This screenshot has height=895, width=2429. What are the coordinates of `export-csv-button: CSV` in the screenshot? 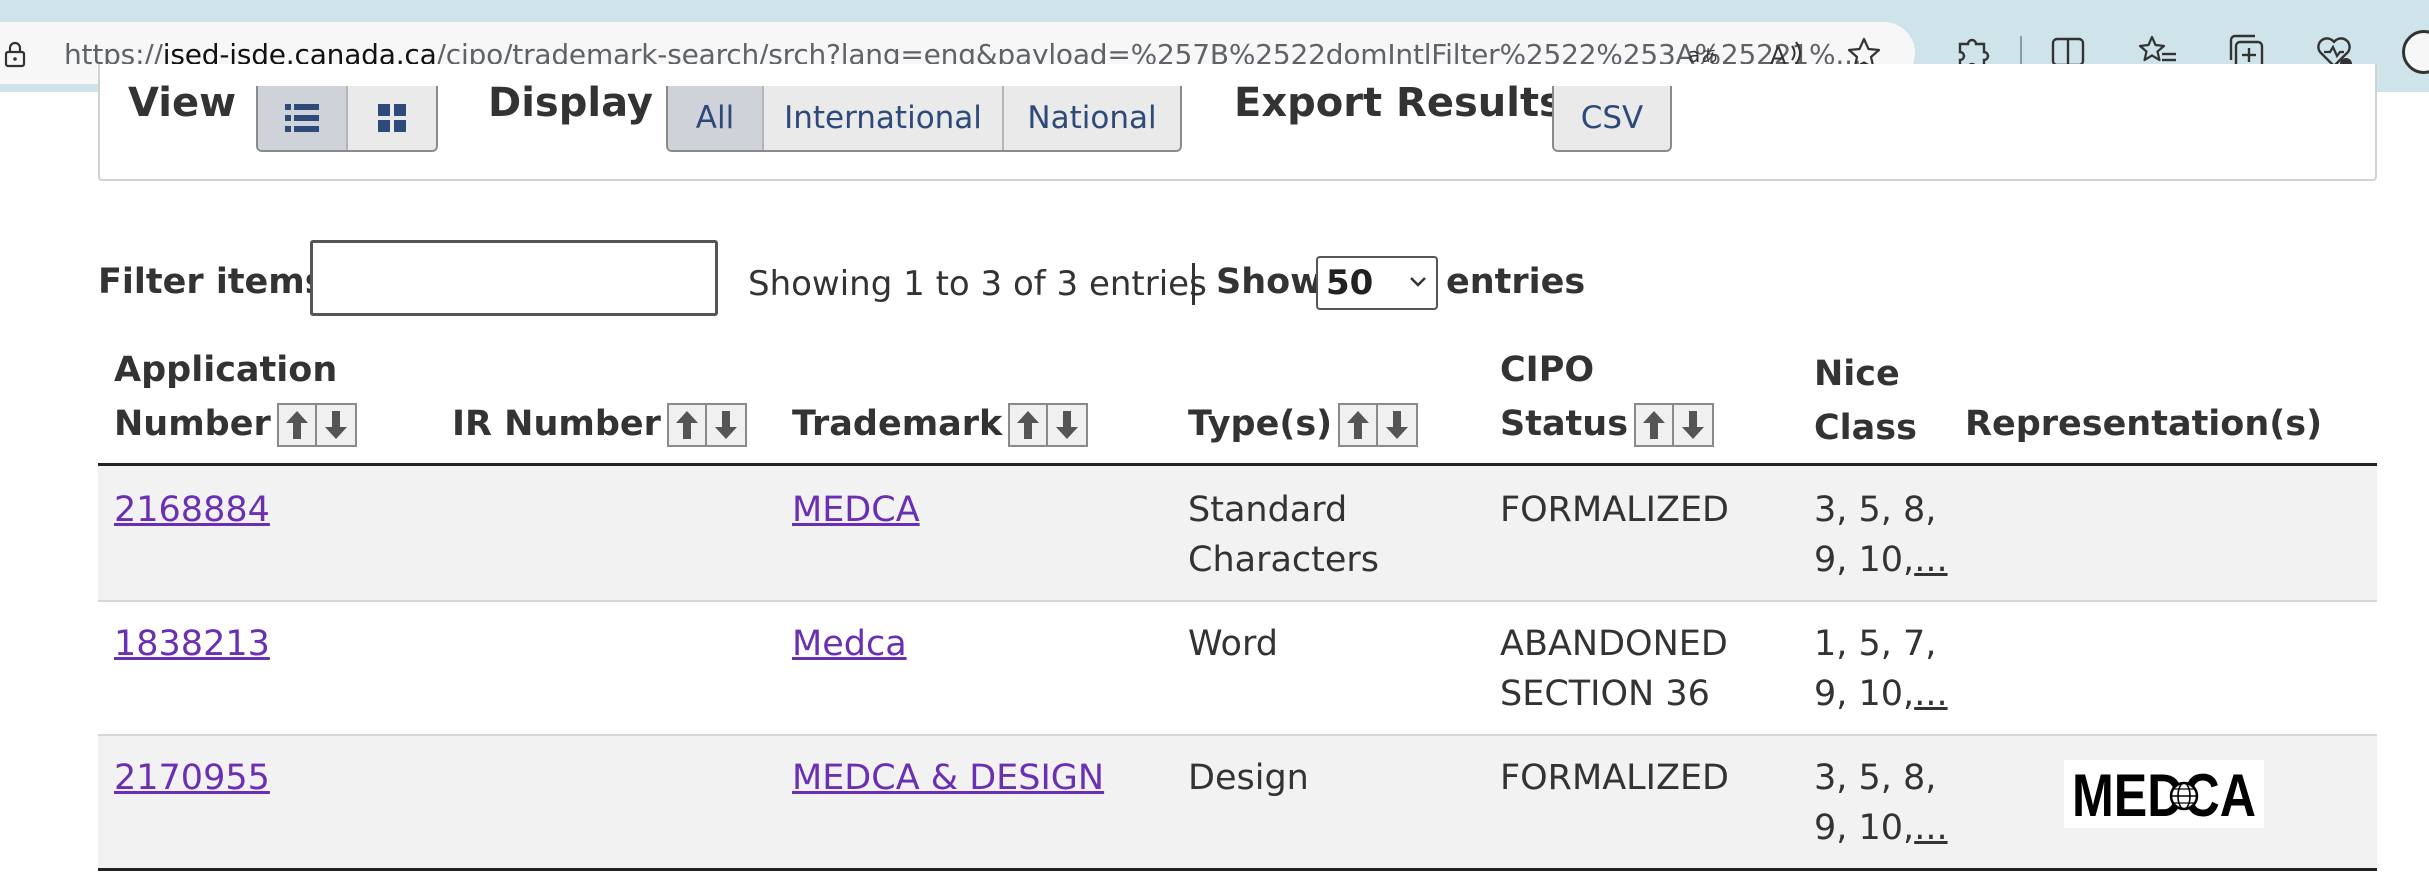 It's located at (1612, 118).